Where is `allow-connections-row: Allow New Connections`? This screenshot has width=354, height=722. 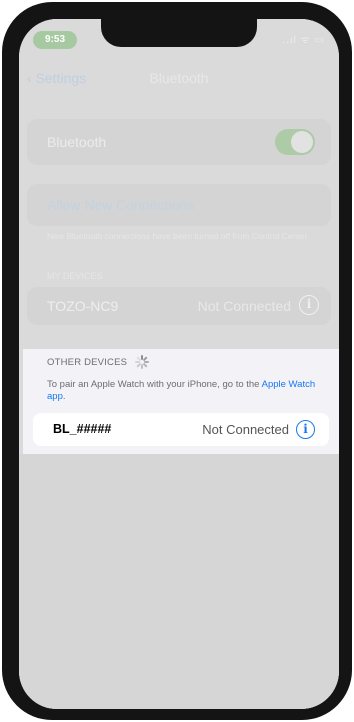 allow-connections-row: Allow New Connections is located at coordinates (179, 205).